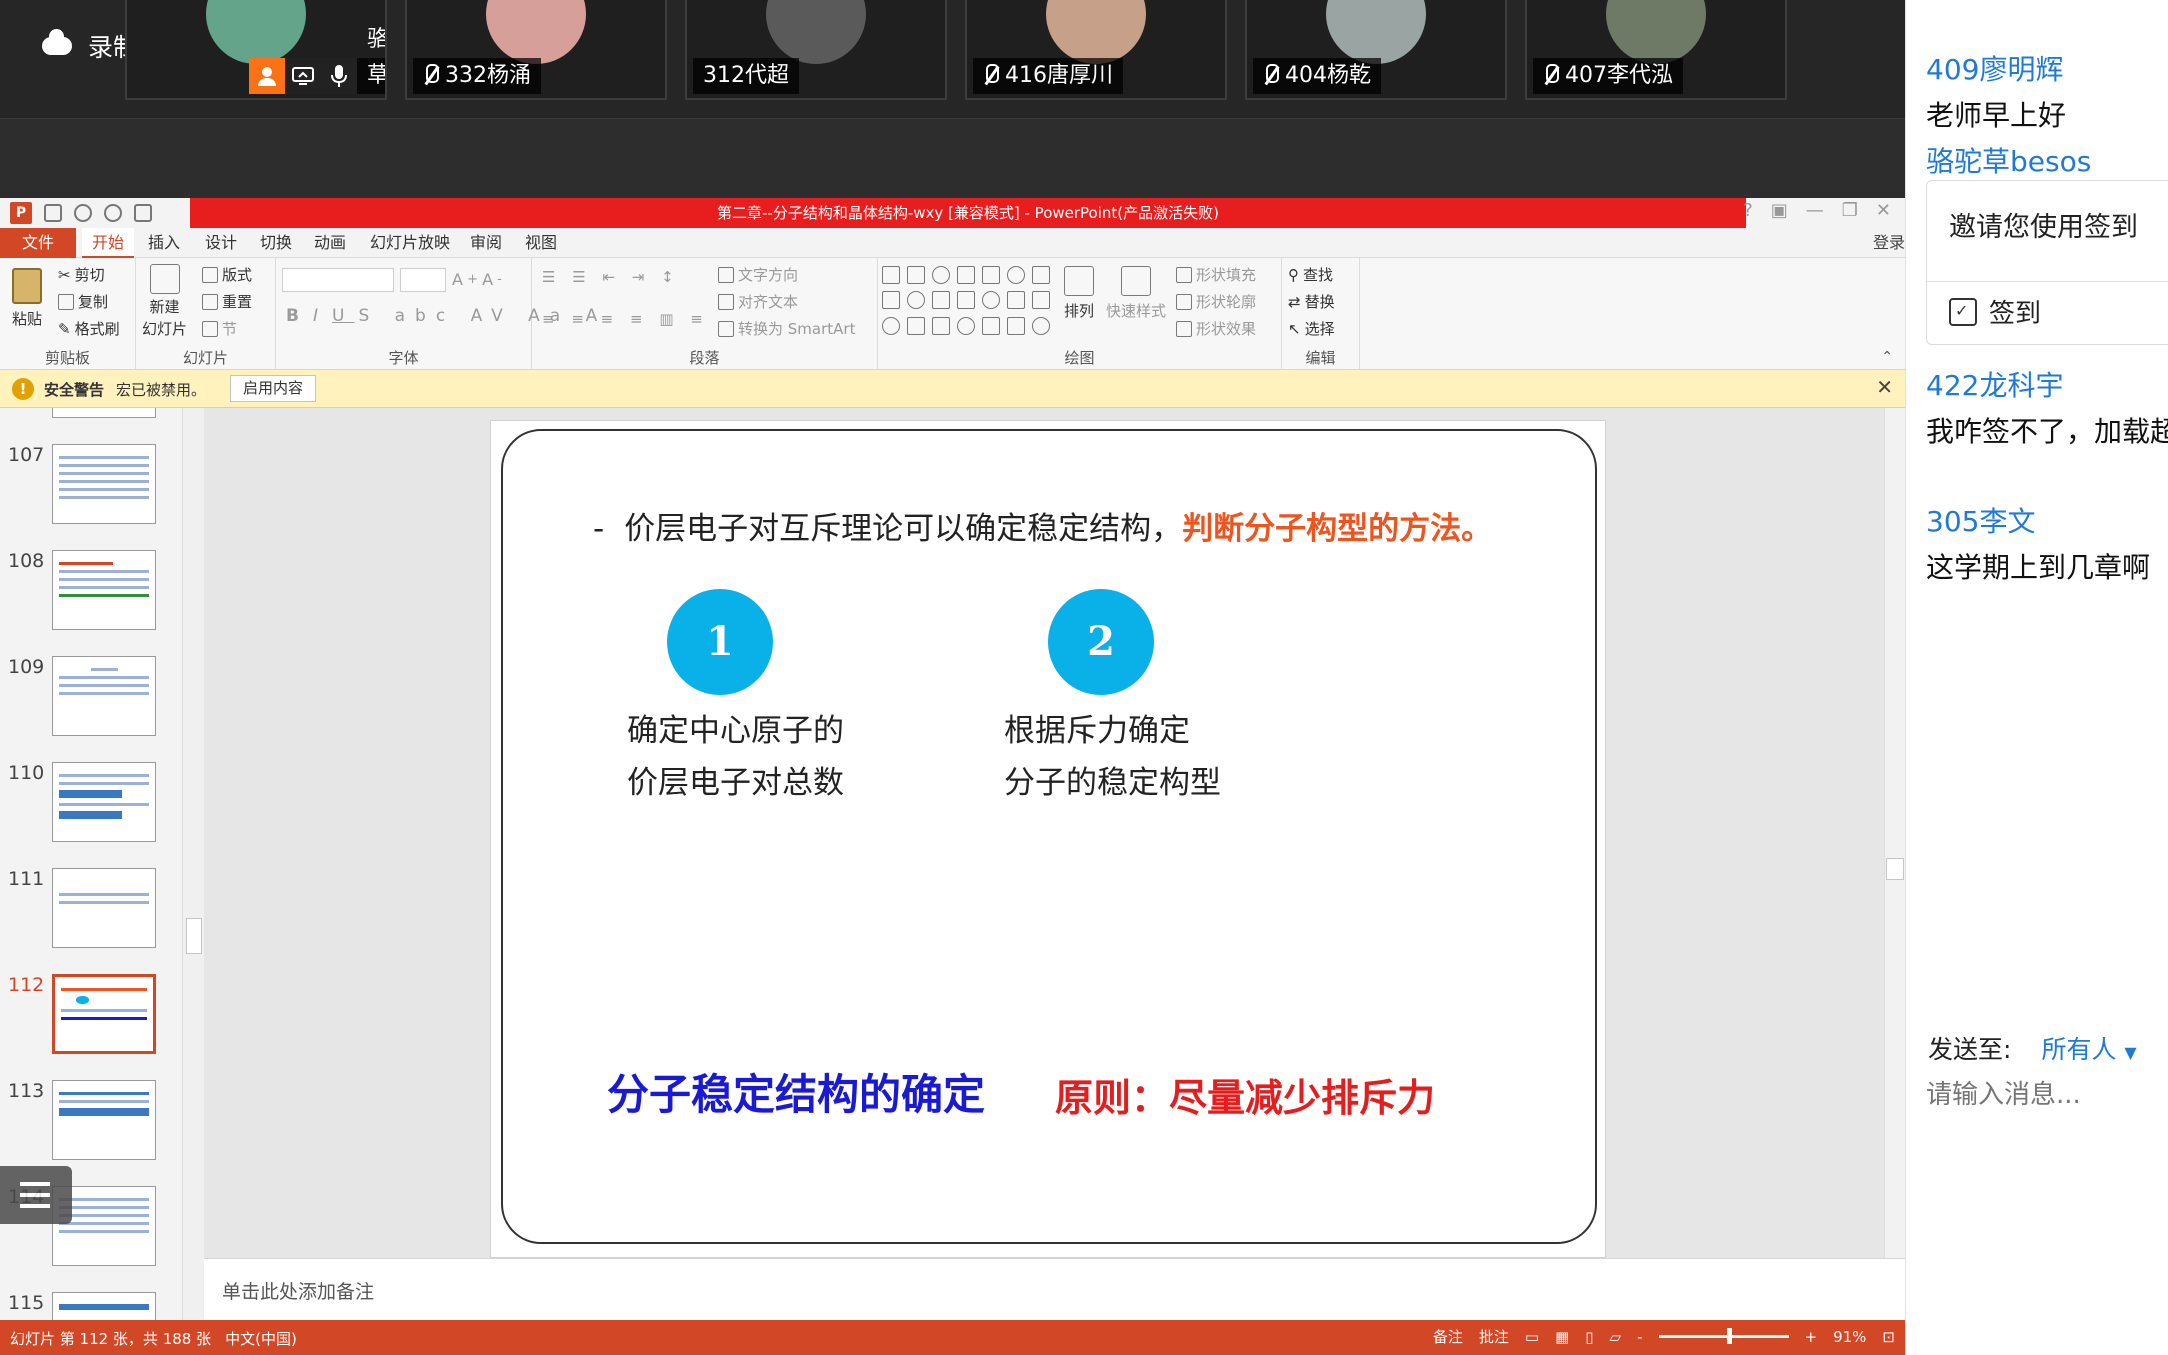 The height and width of the screenshot is (1355, 2168). Describe the element at coordinates (1723, 1336) in the screenshot. I see `zoom-slider` at that location.